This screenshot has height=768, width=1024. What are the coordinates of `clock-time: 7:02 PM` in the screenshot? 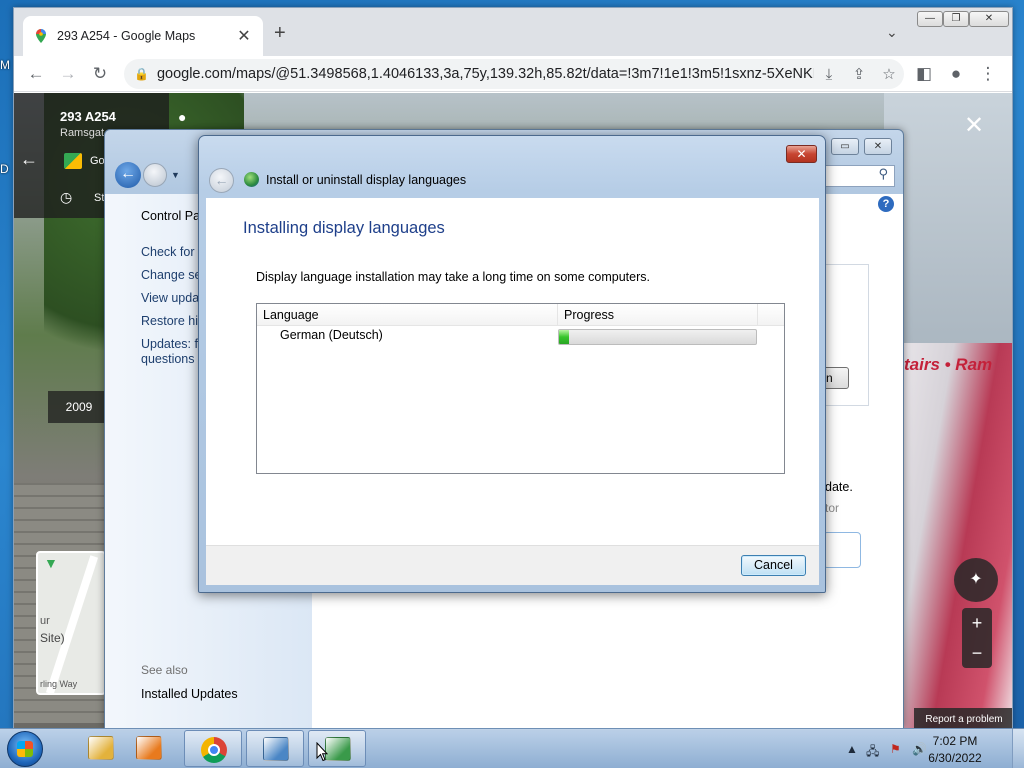 It's located at (955, 741).